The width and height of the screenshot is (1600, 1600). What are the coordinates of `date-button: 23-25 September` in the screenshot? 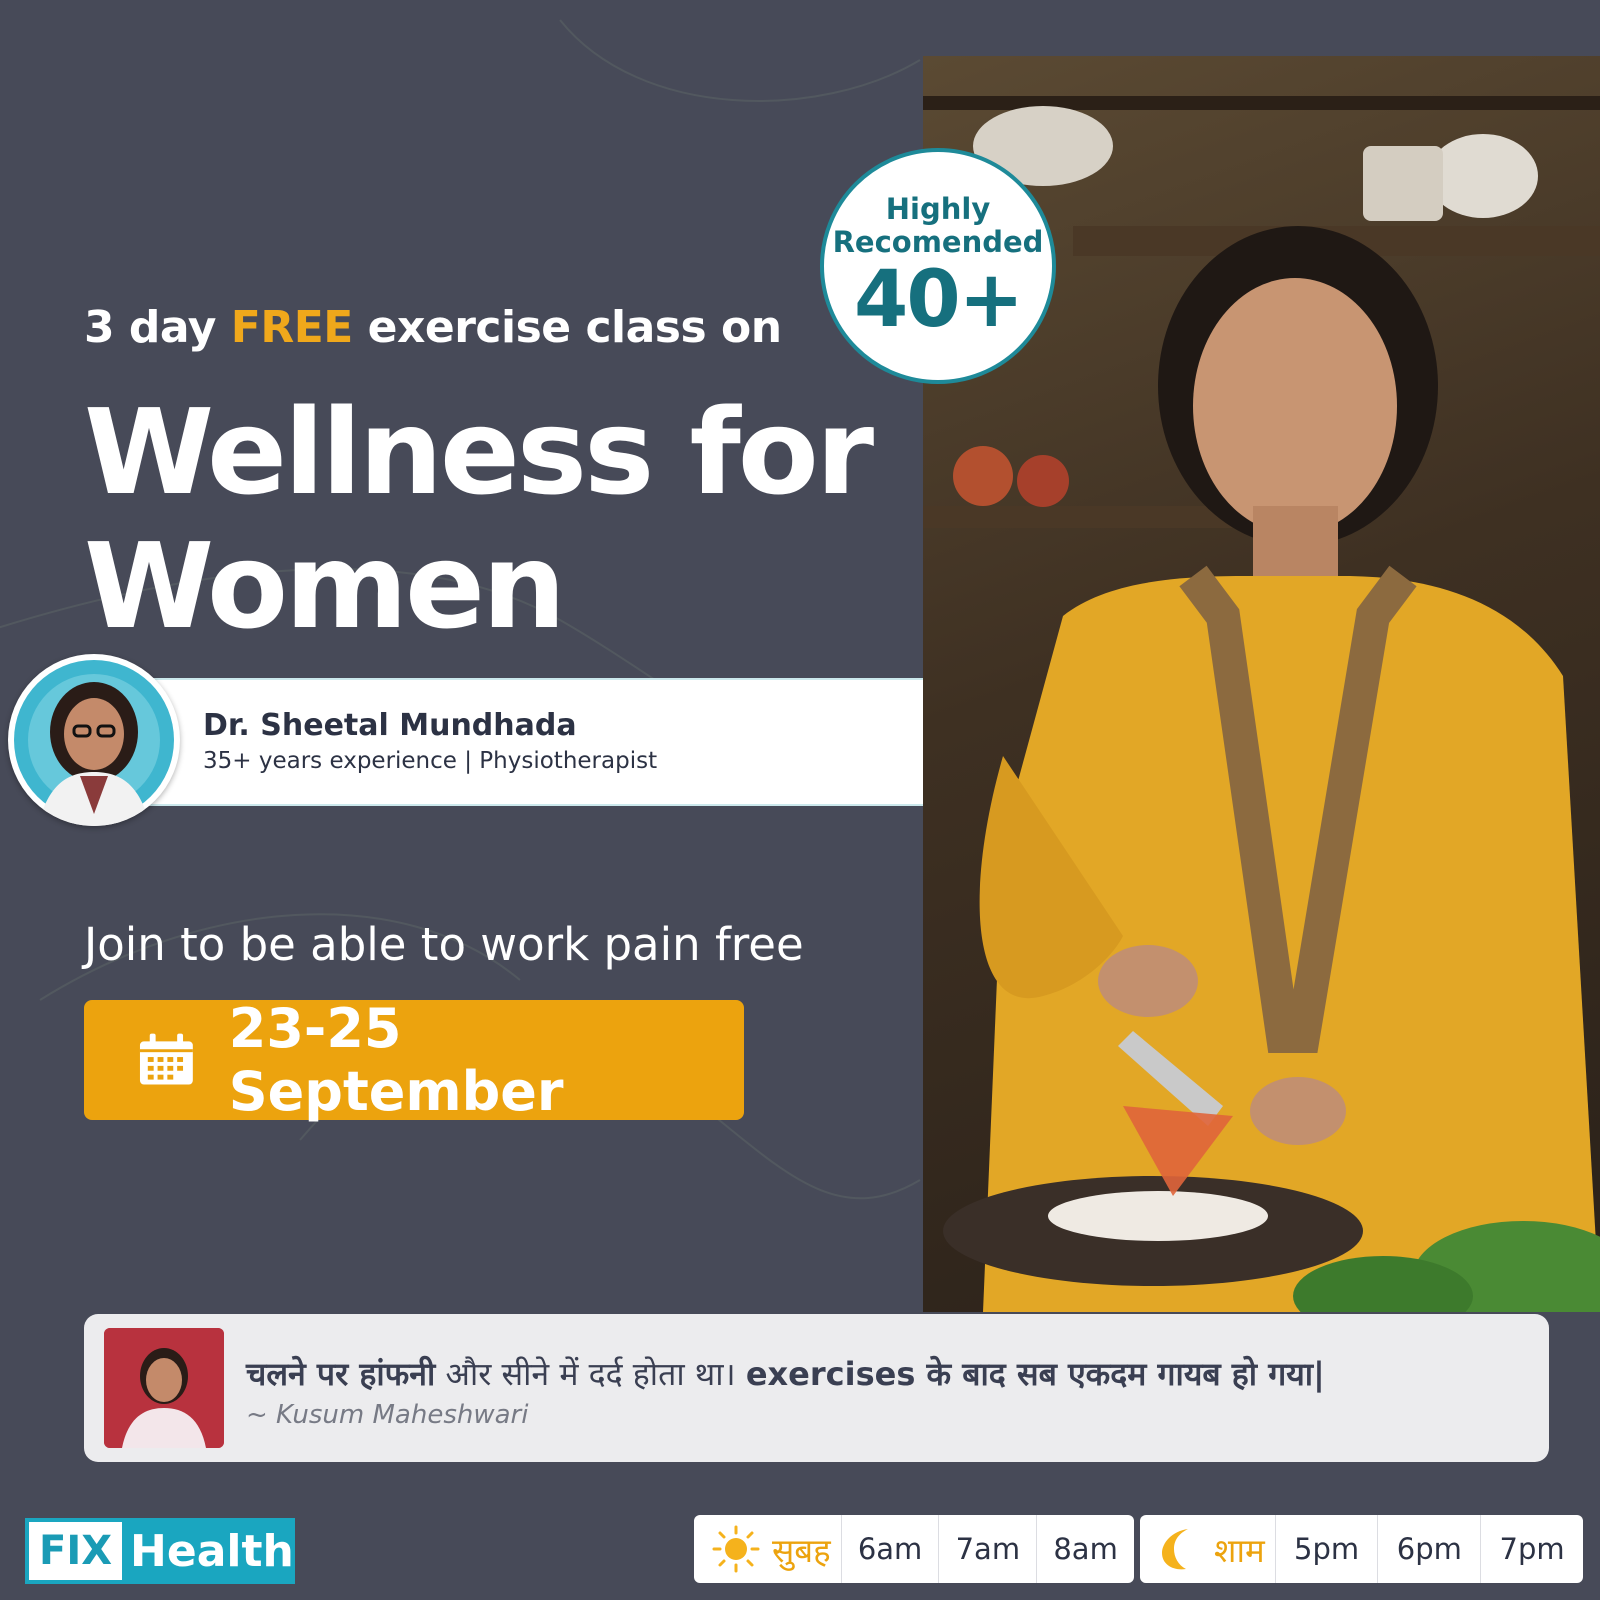 It's located at (414, 1060).